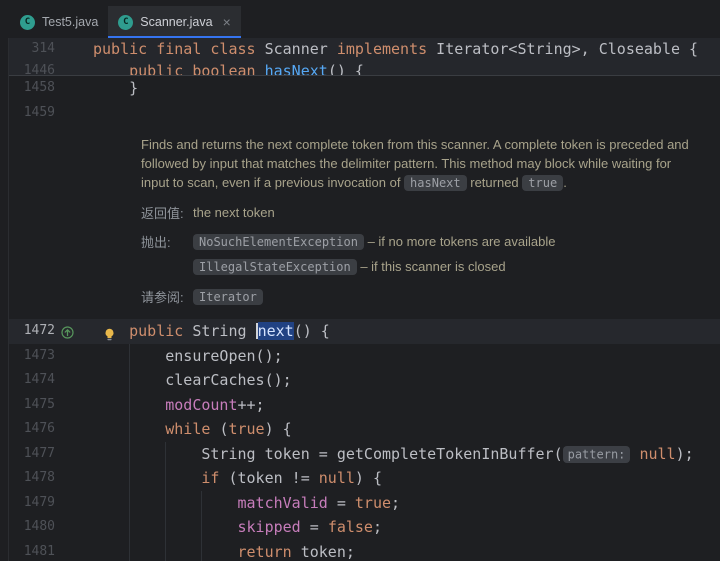  I want to click on doc-line: the next token, so click(234, 212).